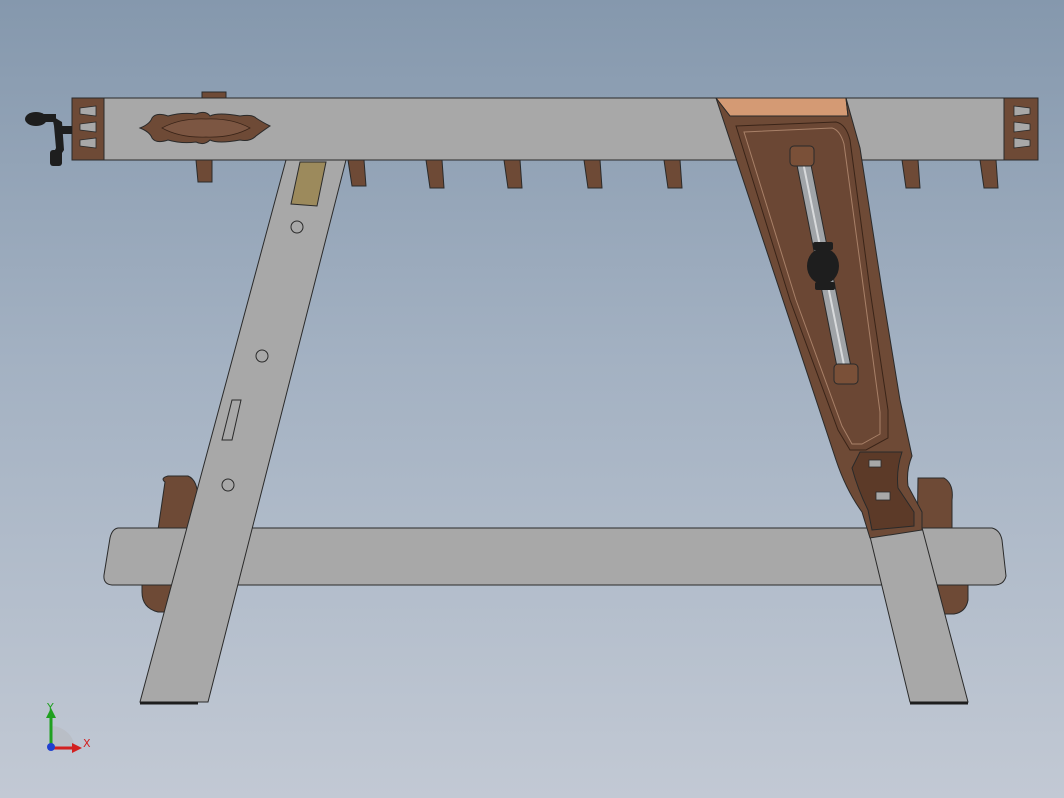 This screenshot has width=1064, height=798. I want to click on left-dovetail-cap, so click(88, 129).